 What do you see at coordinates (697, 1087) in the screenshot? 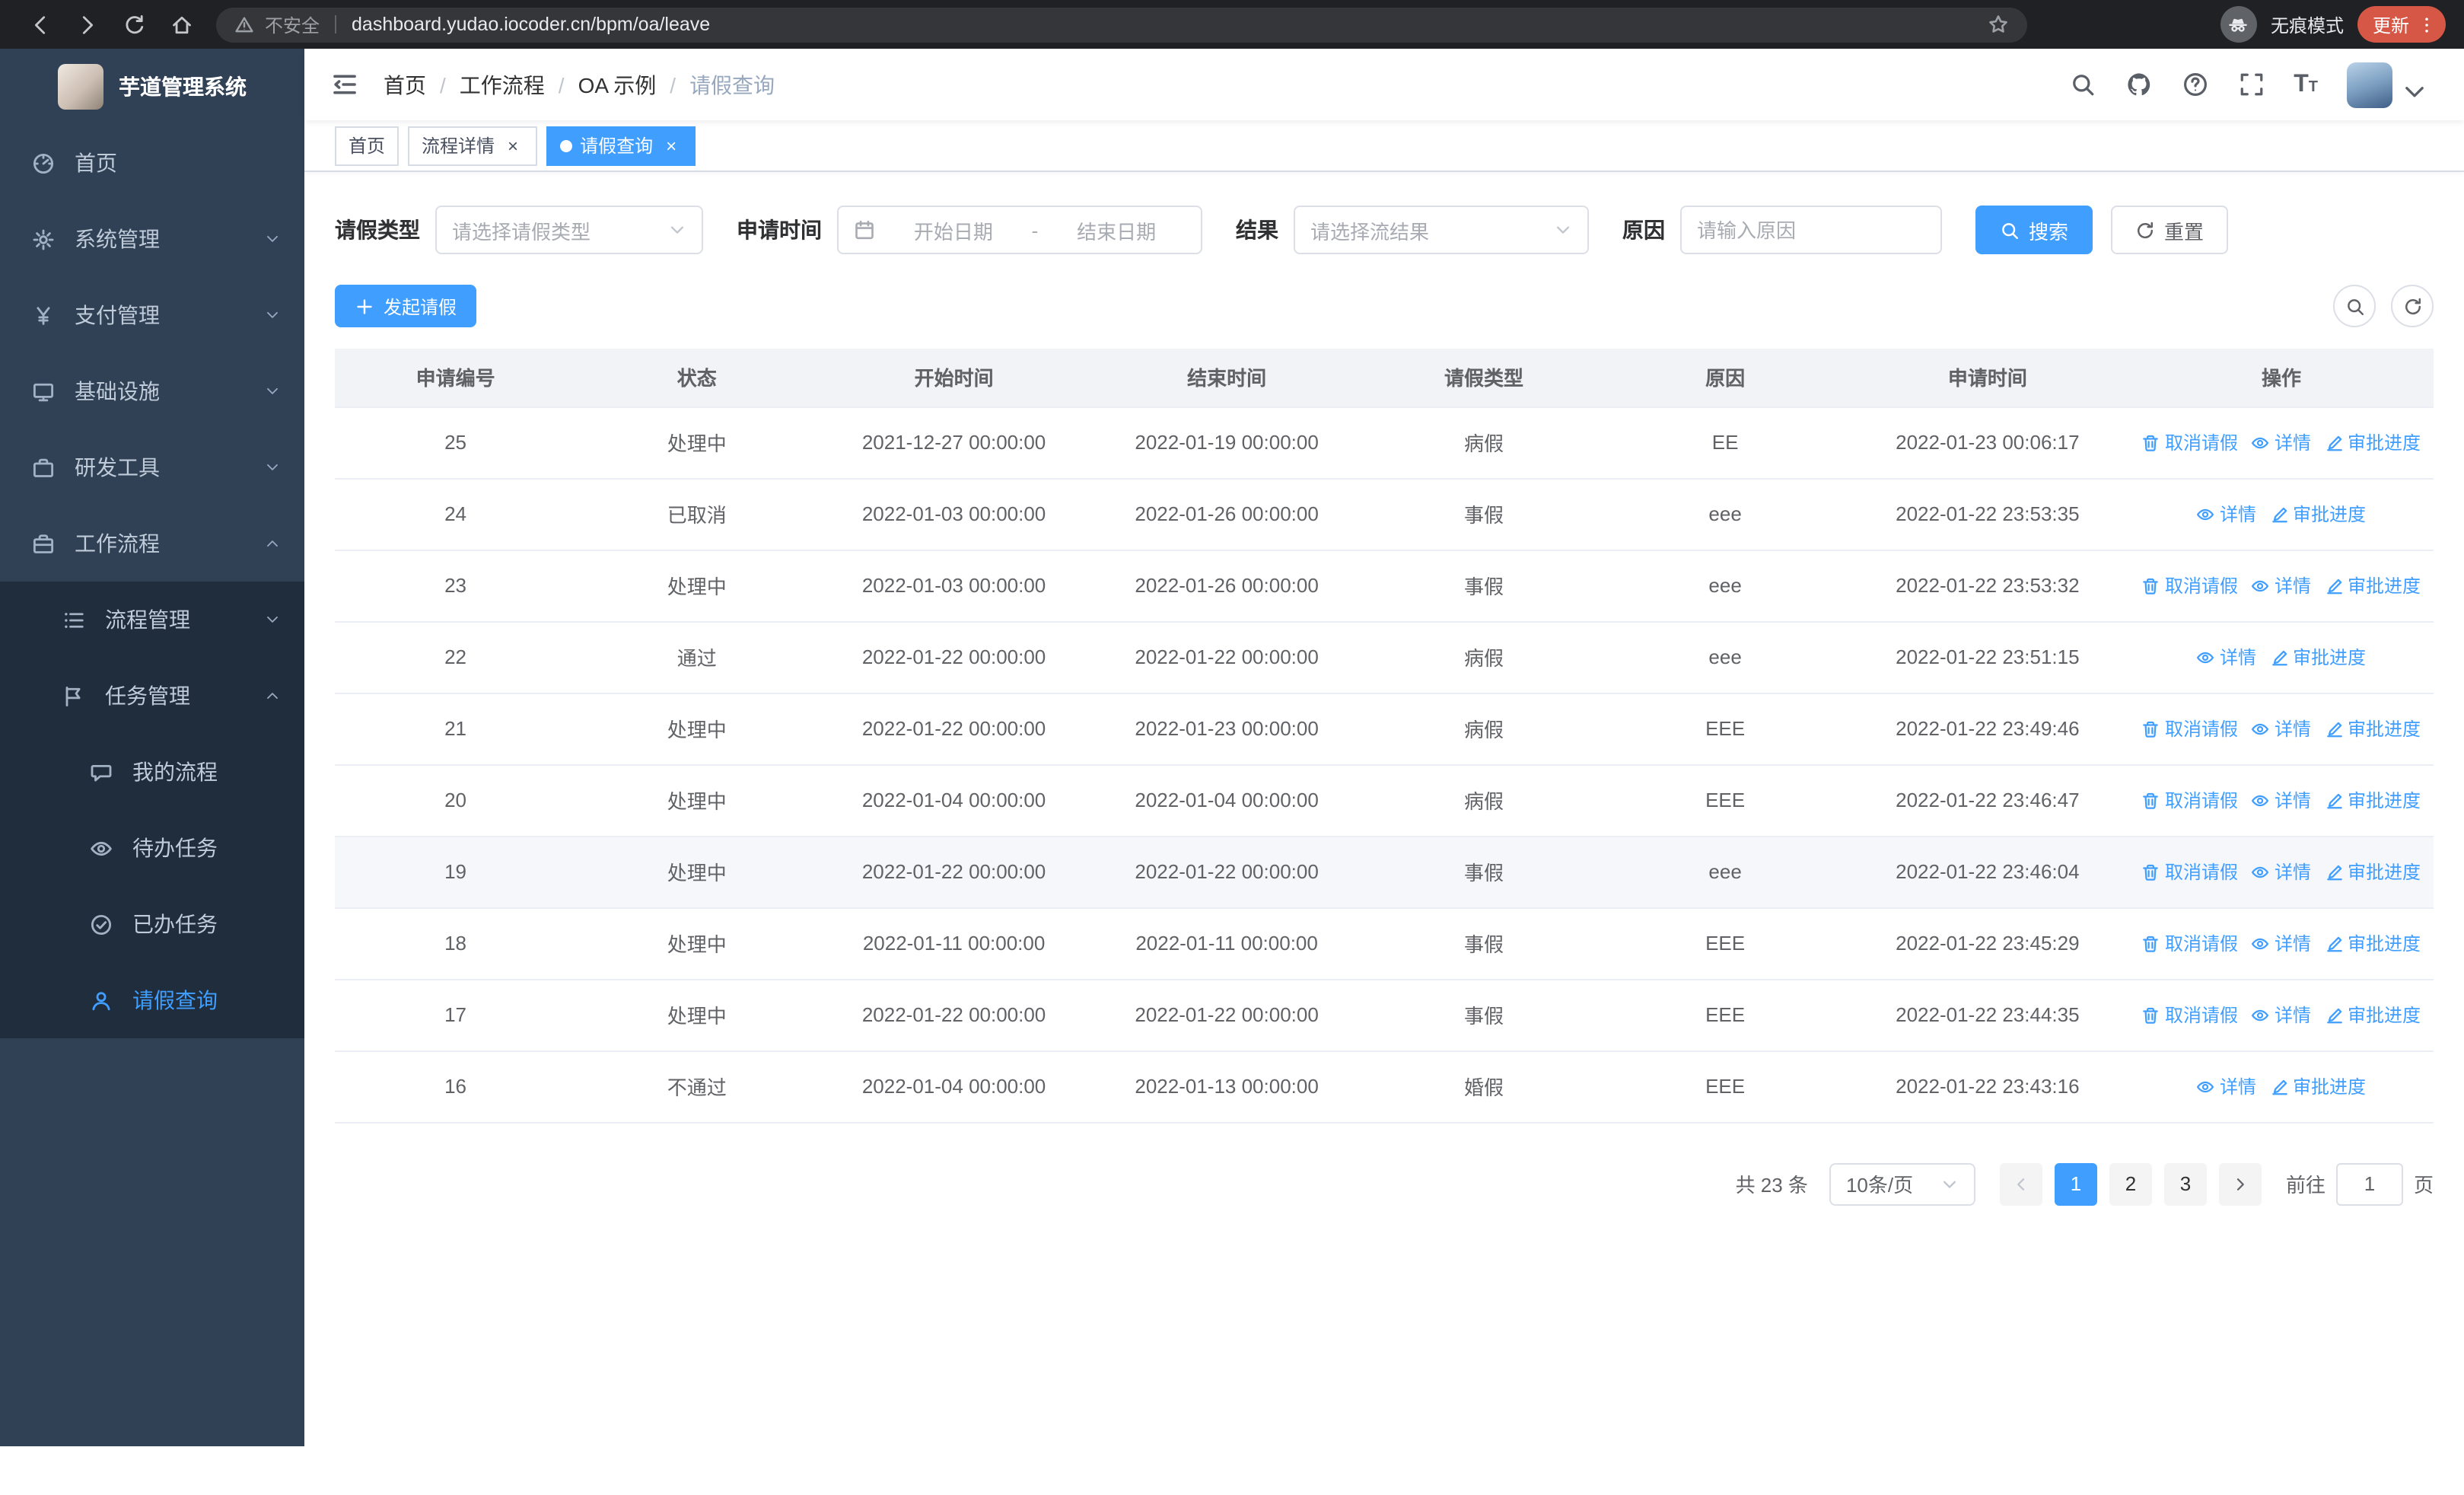
I see `cell-status: 不通过` at bounding box center [697, 1087].